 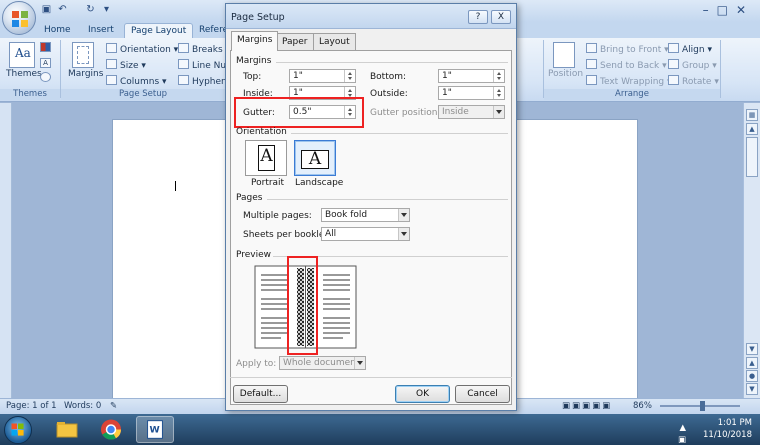 What do you see at coordinates (690, 49) in the screenshot?
I see `align-button: Align ▾` at bounding box center [690, 49].